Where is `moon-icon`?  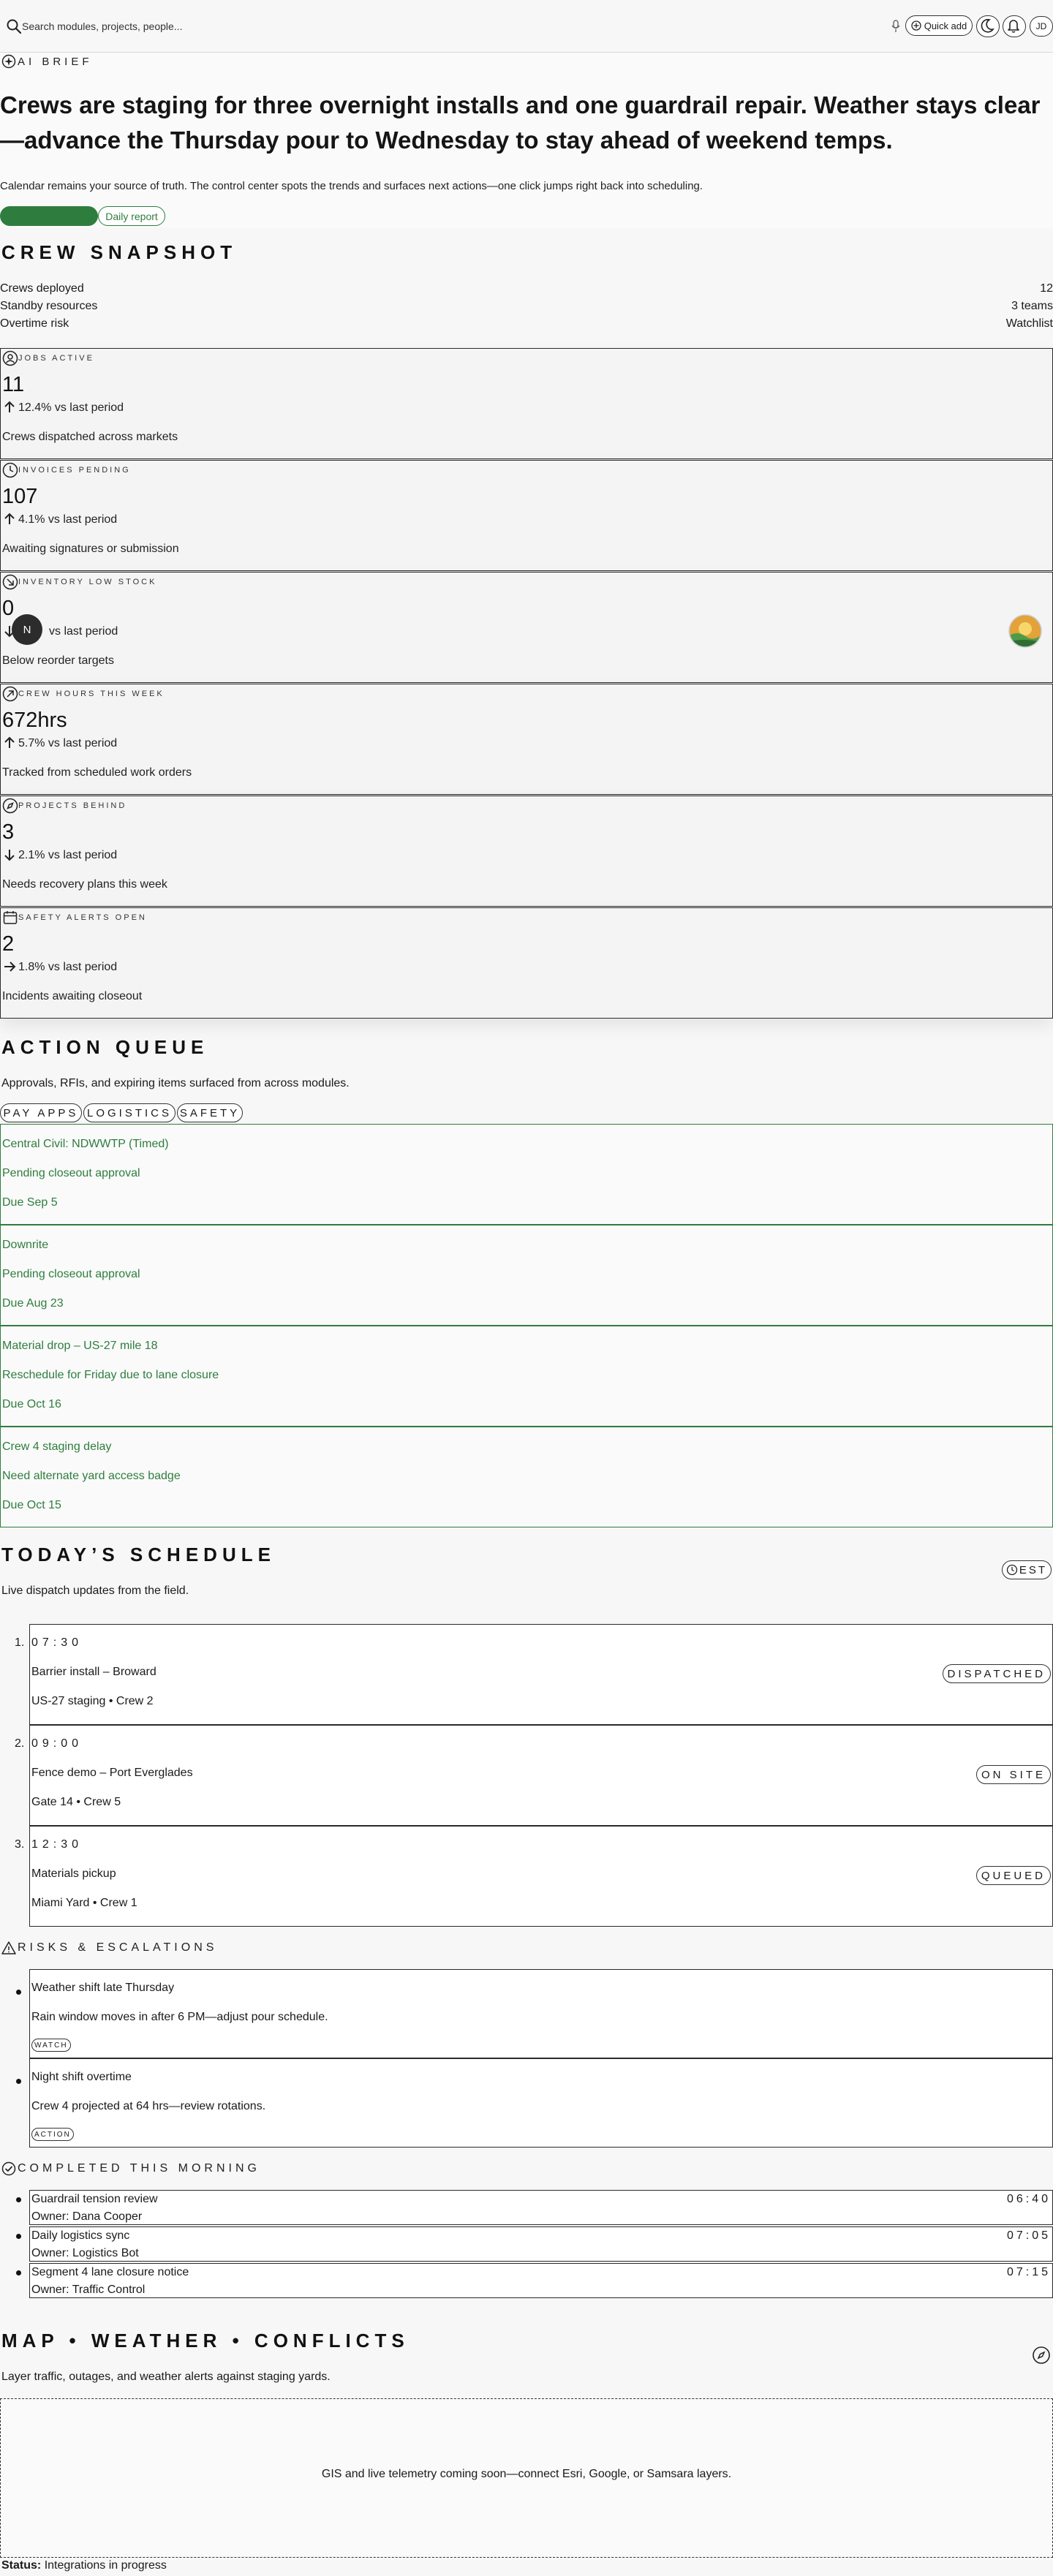
moon-icon is located at coordinates (987, 25).